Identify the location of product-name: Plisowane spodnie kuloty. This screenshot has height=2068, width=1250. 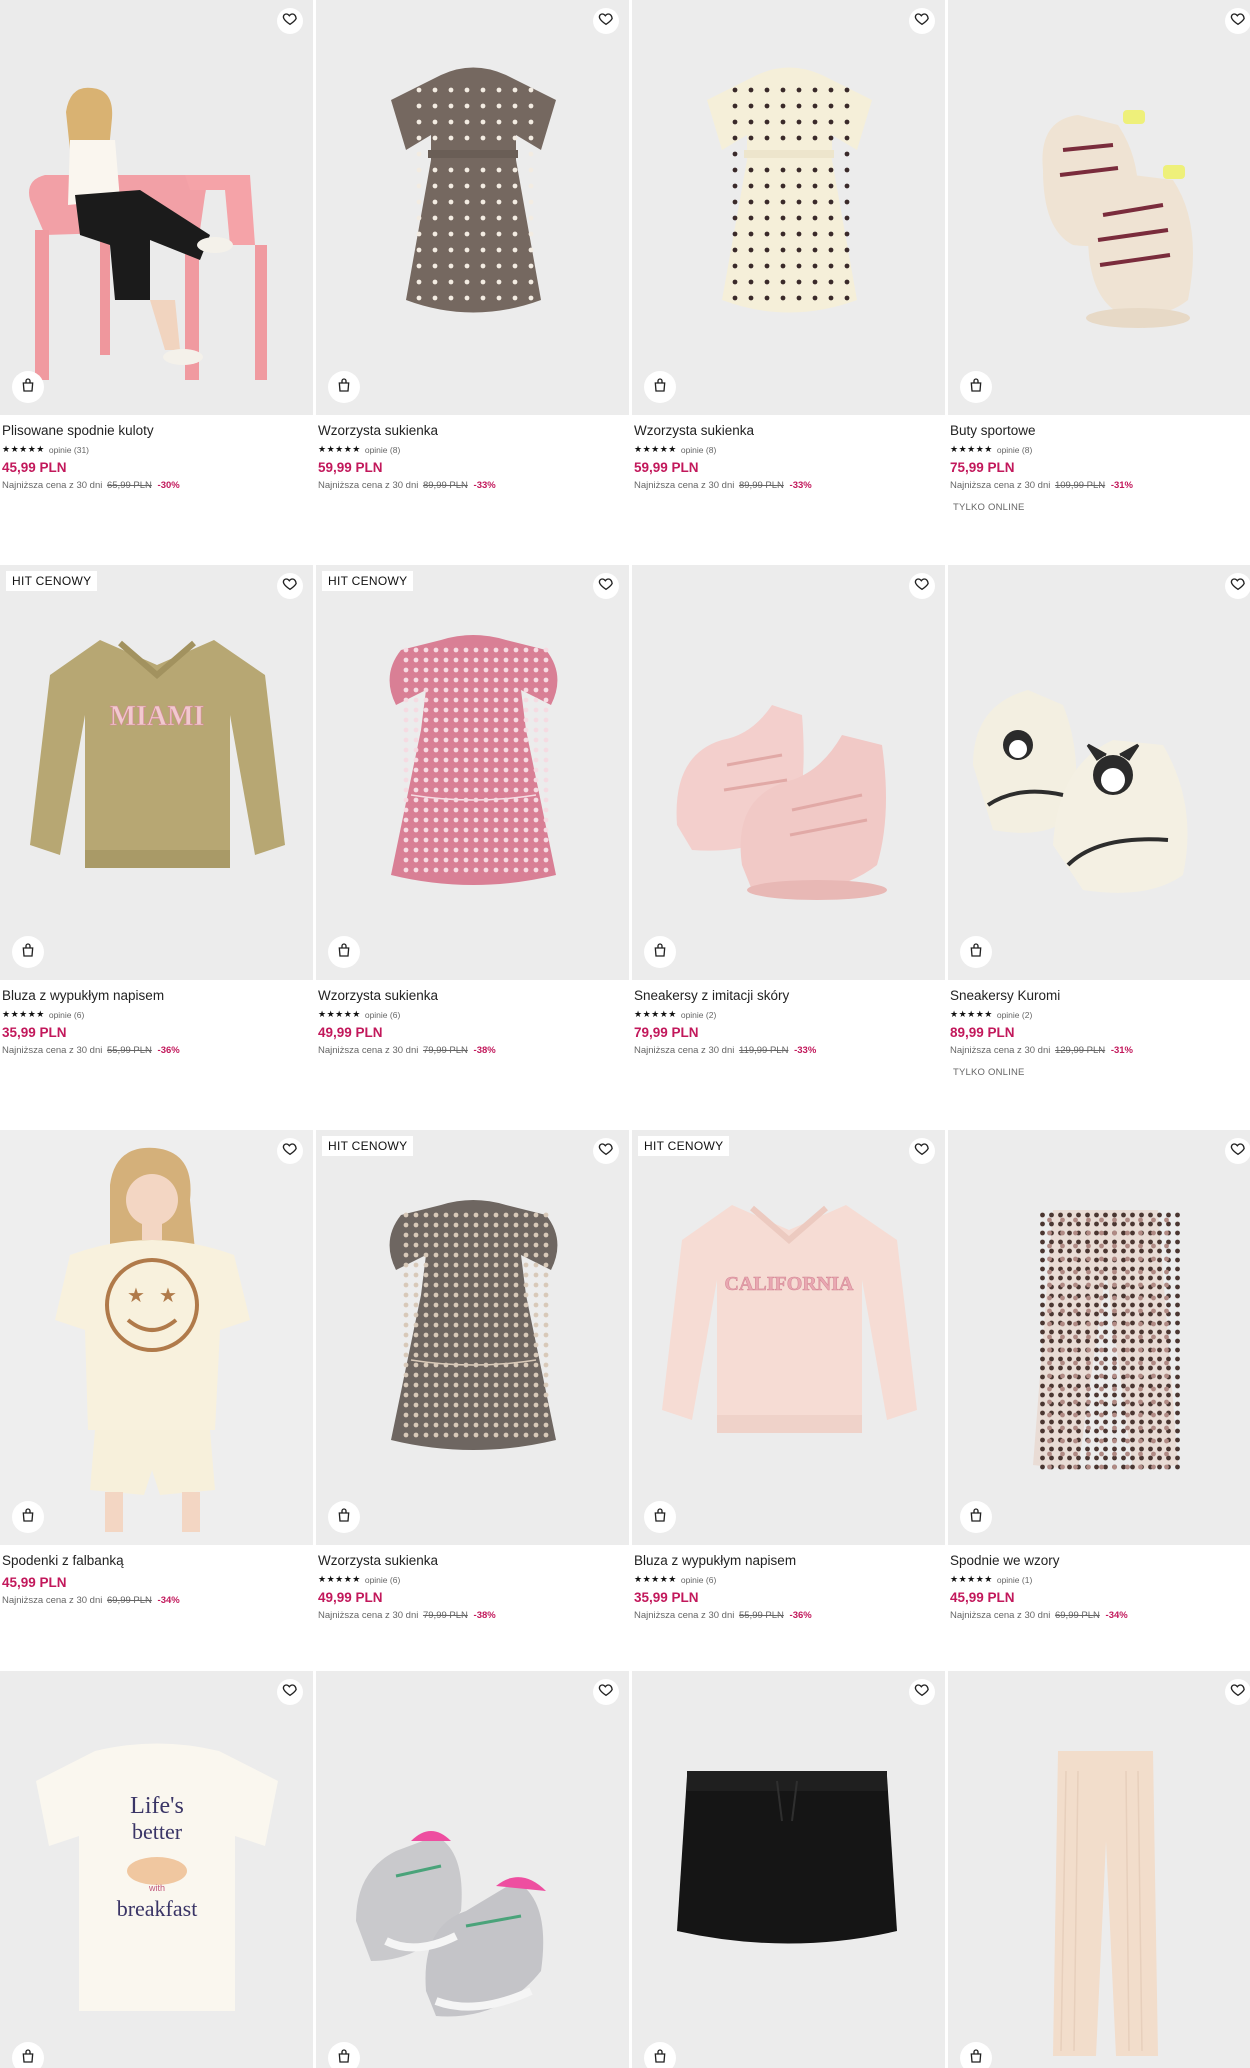
(157, 432).